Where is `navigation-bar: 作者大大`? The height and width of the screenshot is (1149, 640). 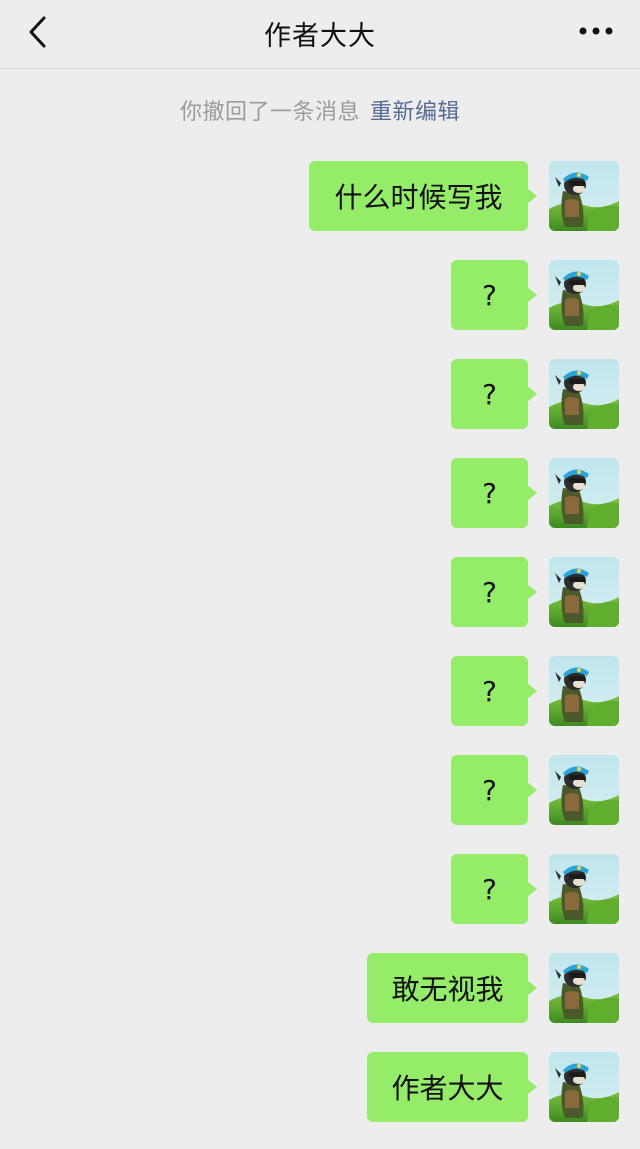
navigation-bar: 作者大大 is located at coordinates (320, 34).